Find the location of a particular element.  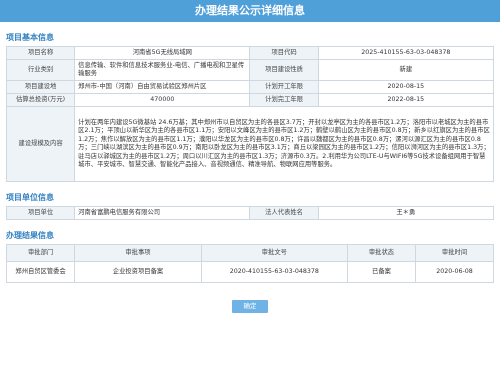

value-location: 郑州市-中国（河南）自由贸易试验区郑州片区 is located at coordinates (162, 87).